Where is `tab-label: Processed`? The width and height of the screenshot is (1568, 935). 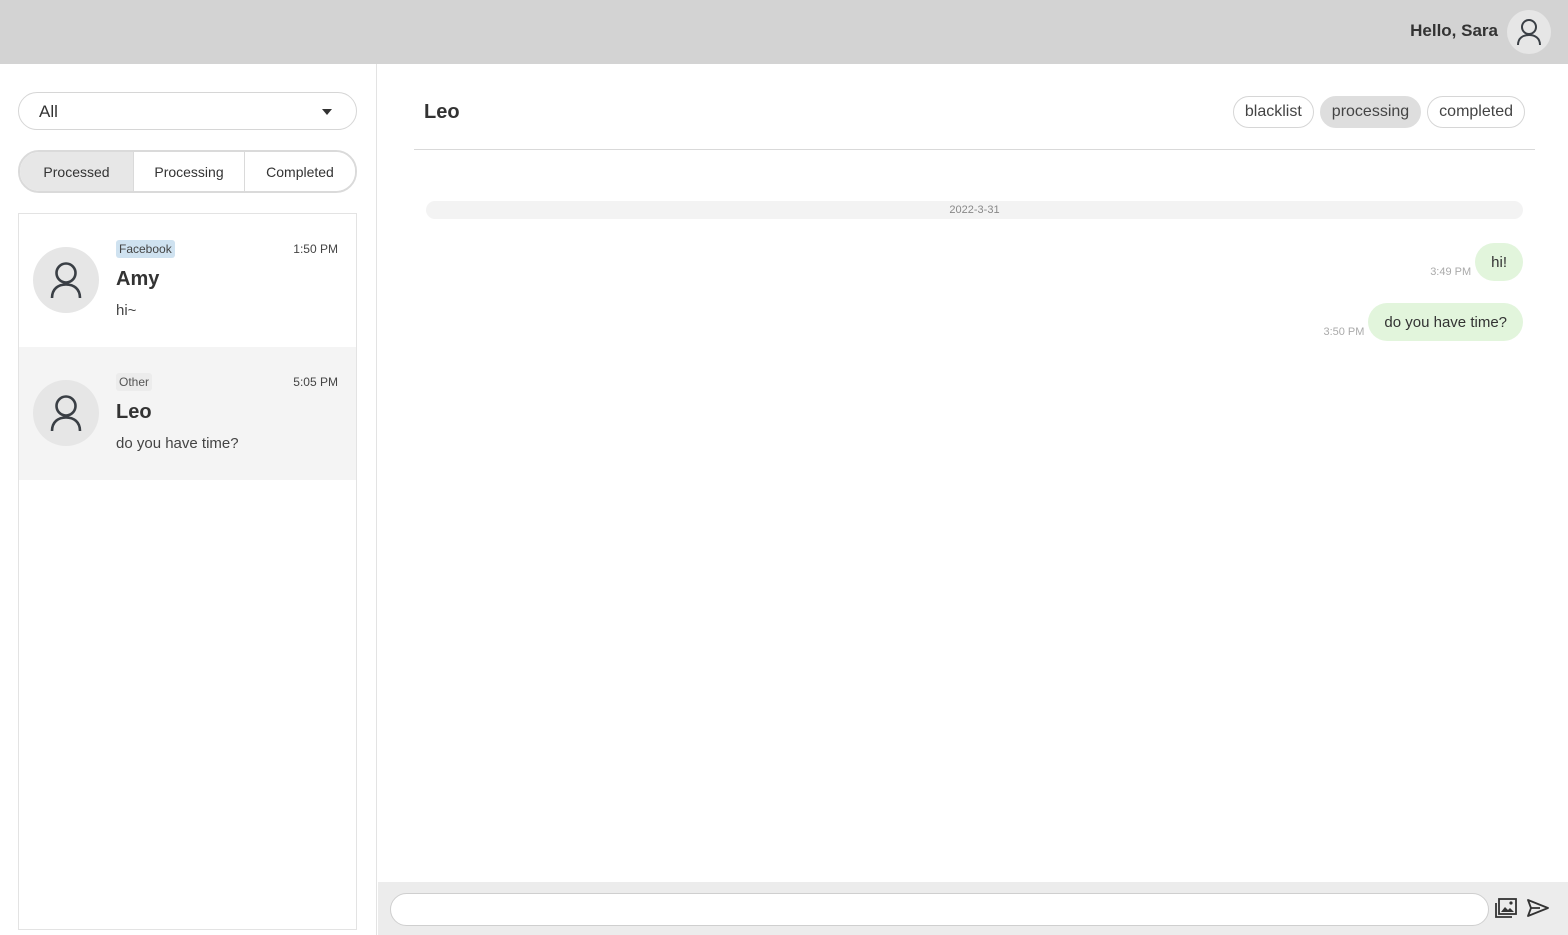 tab-label: Processed is located at coordinates (76, 171).